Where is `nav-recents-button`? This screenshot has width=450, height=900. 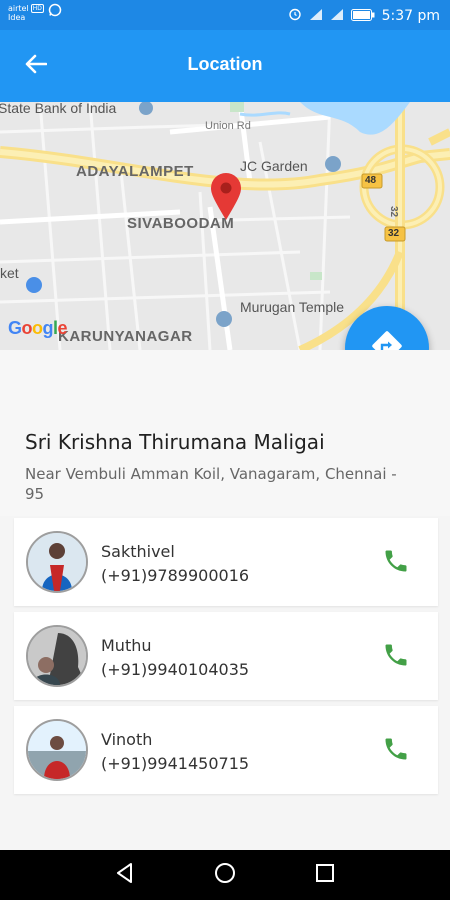 nav-recents-button is located at coordinates (325, 875).